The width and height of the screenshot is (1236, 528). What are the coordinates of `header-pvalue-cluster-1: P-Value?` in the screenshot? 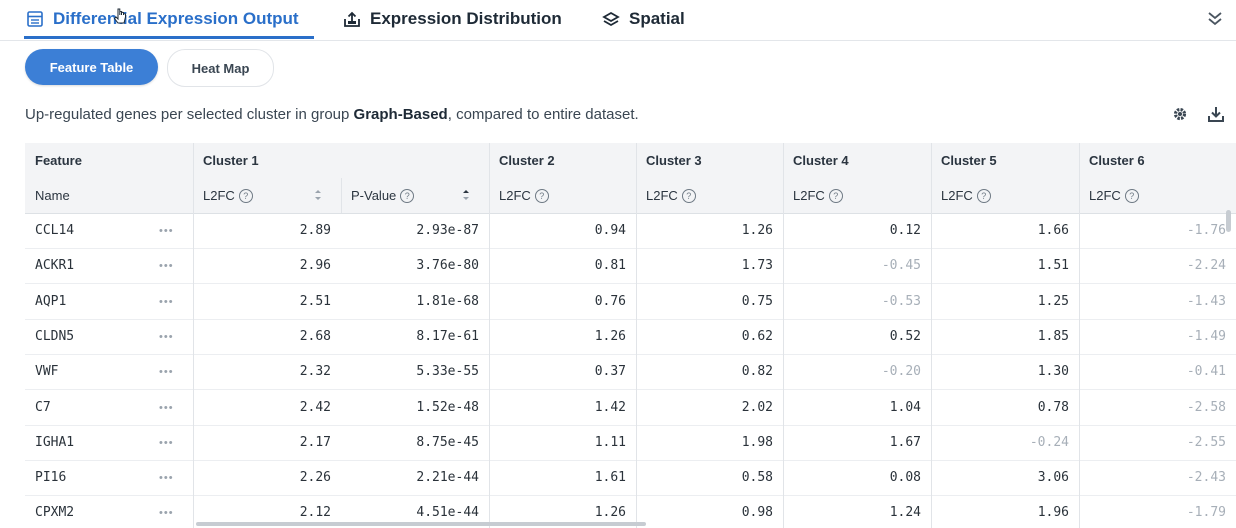 It's located at (415, 195).